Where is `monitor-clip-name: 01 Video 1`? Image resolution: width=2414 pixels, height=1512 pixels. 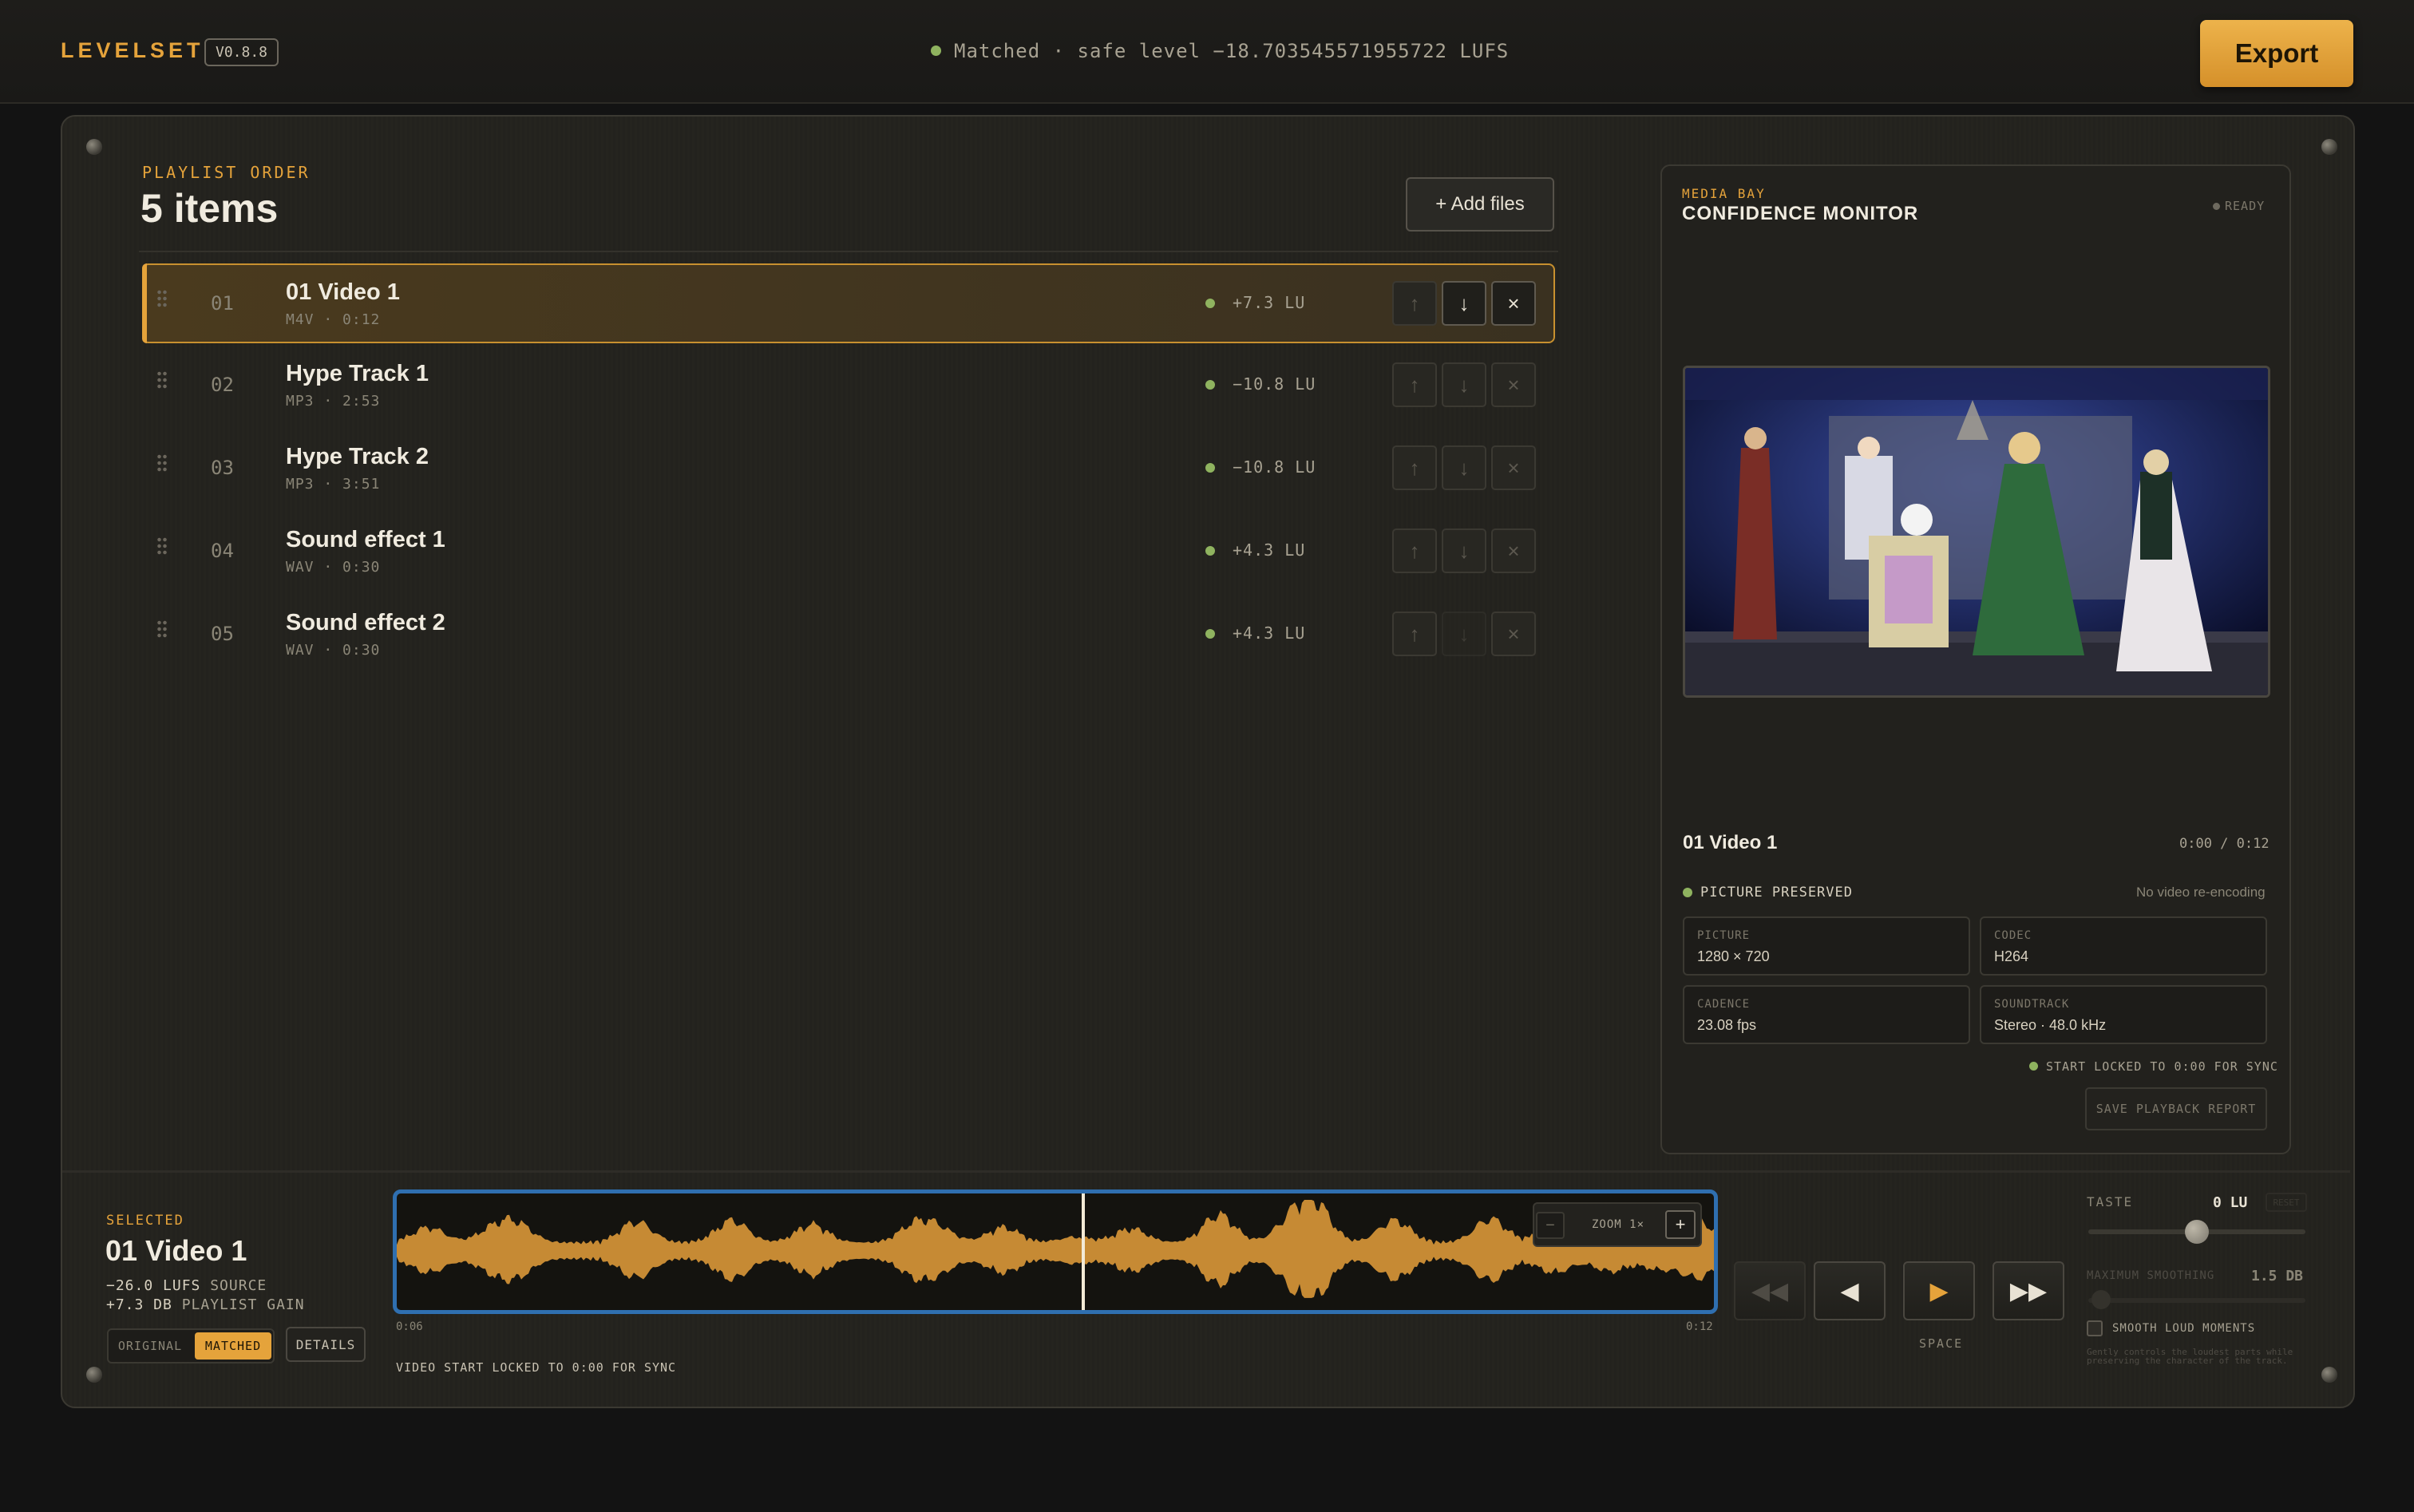 monitor-clip-name: 01 Video 1 is located at coordinates (1730, 842).